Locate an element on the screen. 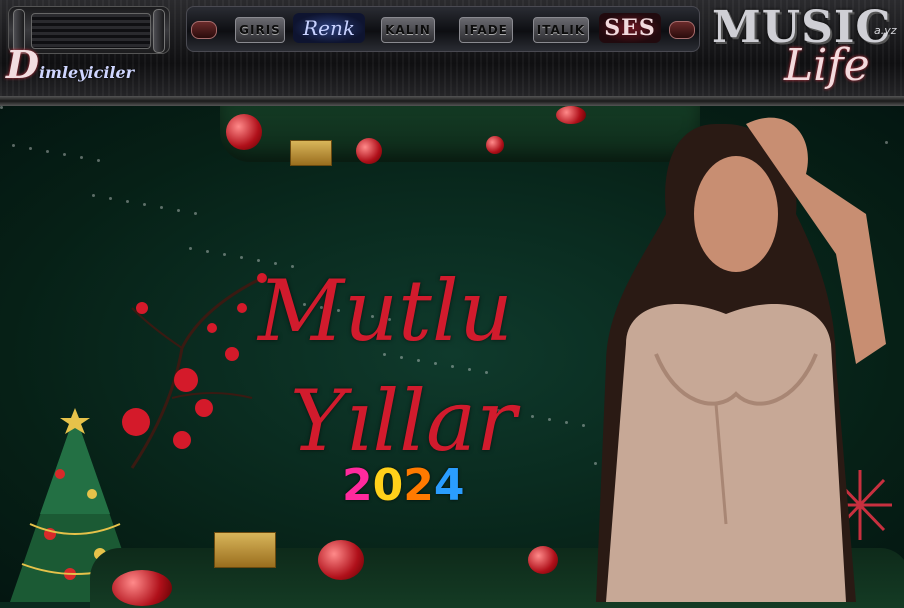 The width and height of the screenshot is (904, 608). menu-giris-button: GIRIS is located at coordinates (260, 30).